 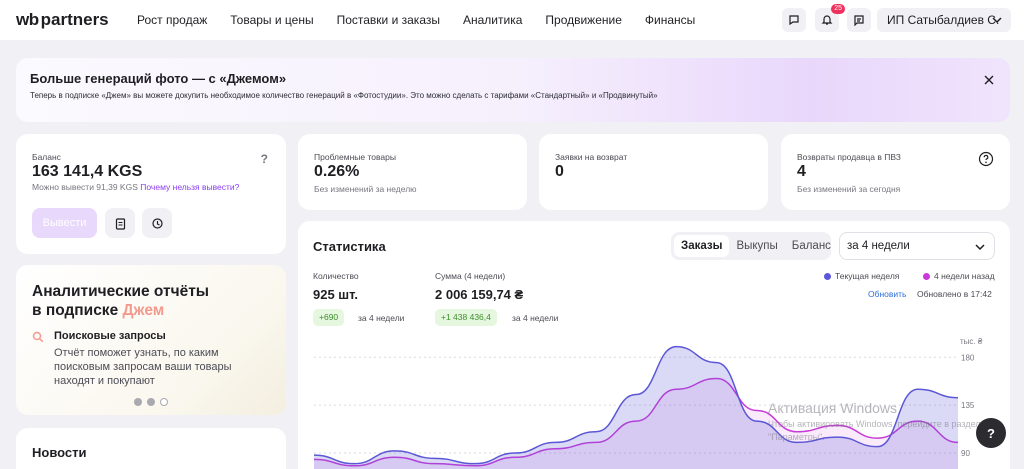 I want to click on nav-goods-prices: Товары и цены, so click(x=271, y=20).